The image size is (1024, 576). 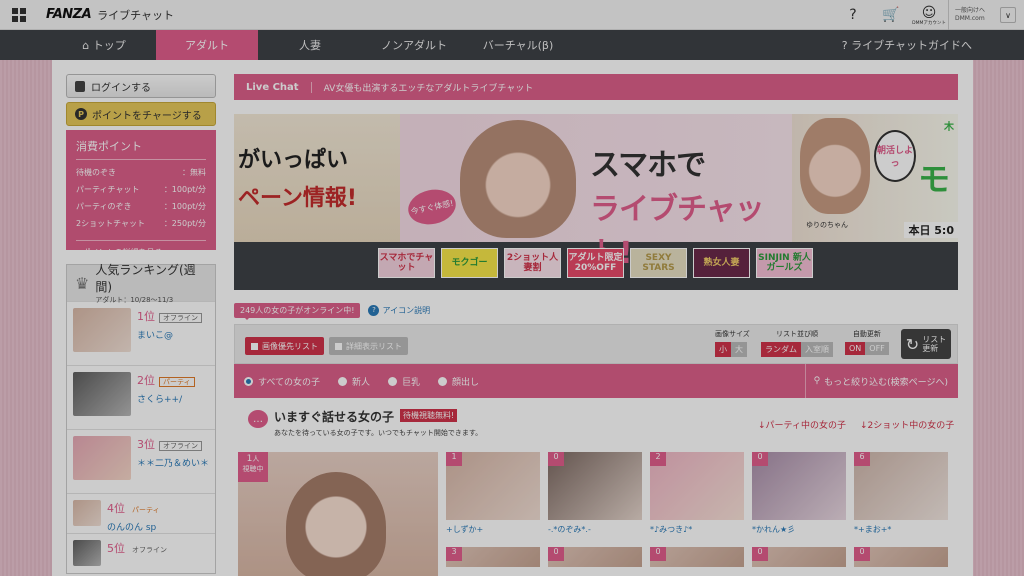 What do you see at coordinates (334, 417) in the screenshot?
I see `section-title: いますぐ話せる女の子` at bounding box center [334, 417].